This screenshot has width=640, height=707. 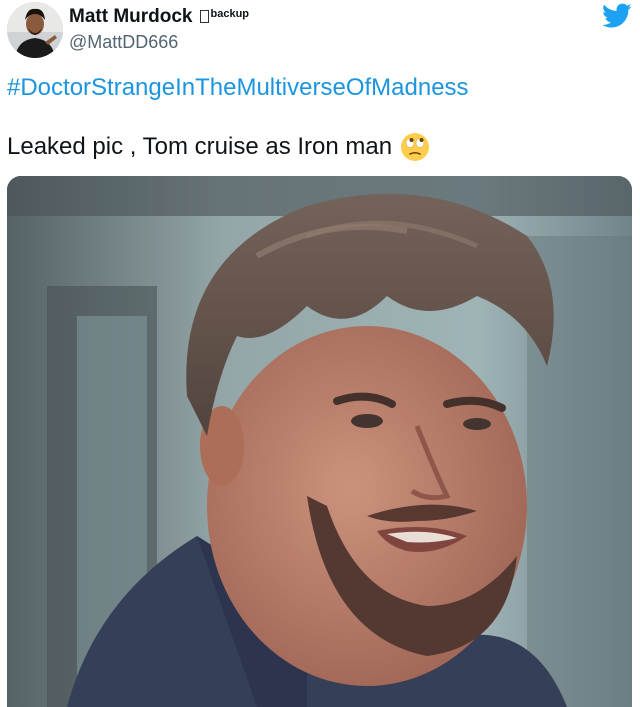 What do you see at coordinates (204, 16) in the screenshot?
I see `missing-glyph-icon` at bounding box center [204, 16].